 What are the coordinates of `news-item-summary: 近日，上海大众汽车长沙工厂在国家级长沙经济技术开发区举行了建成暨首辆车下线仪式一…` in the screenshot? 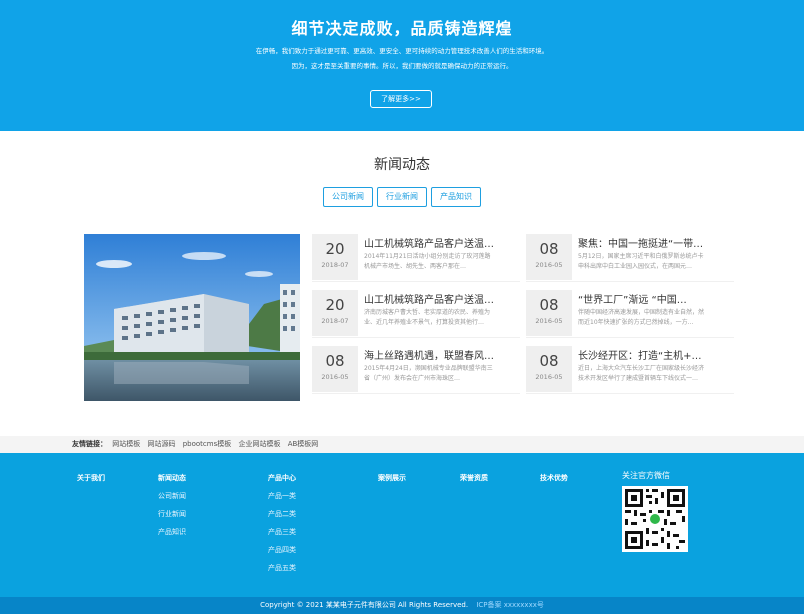 It's located at (641, 373).